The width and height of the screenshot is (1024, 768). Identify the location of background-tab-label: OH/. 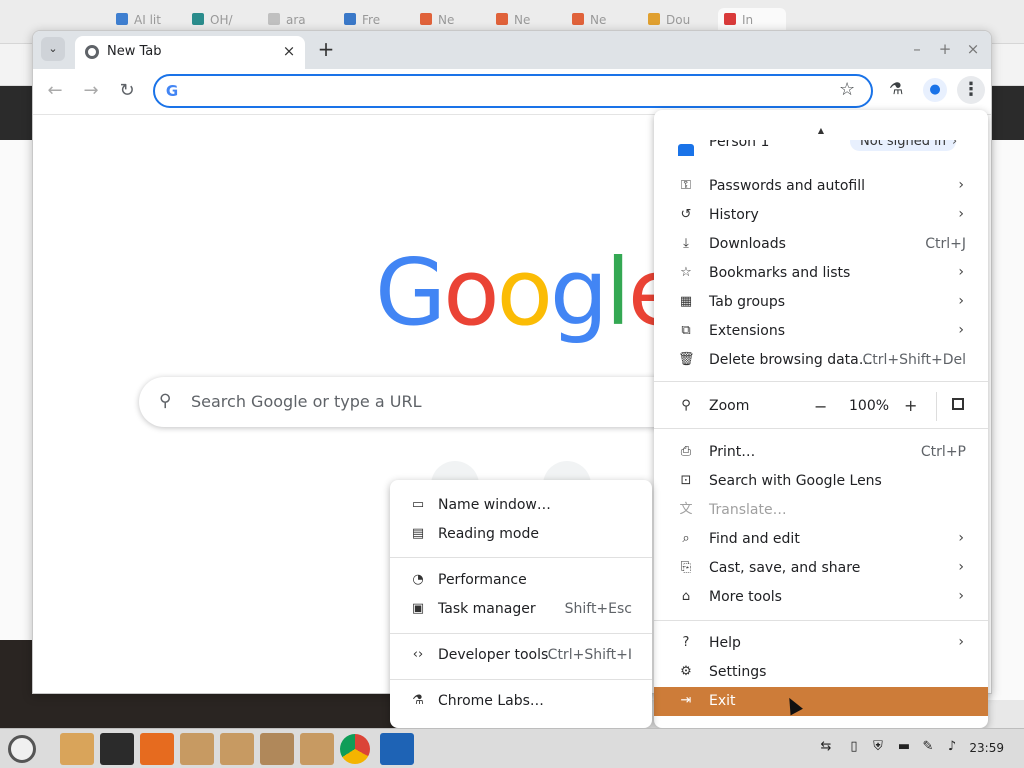
(221, 20).